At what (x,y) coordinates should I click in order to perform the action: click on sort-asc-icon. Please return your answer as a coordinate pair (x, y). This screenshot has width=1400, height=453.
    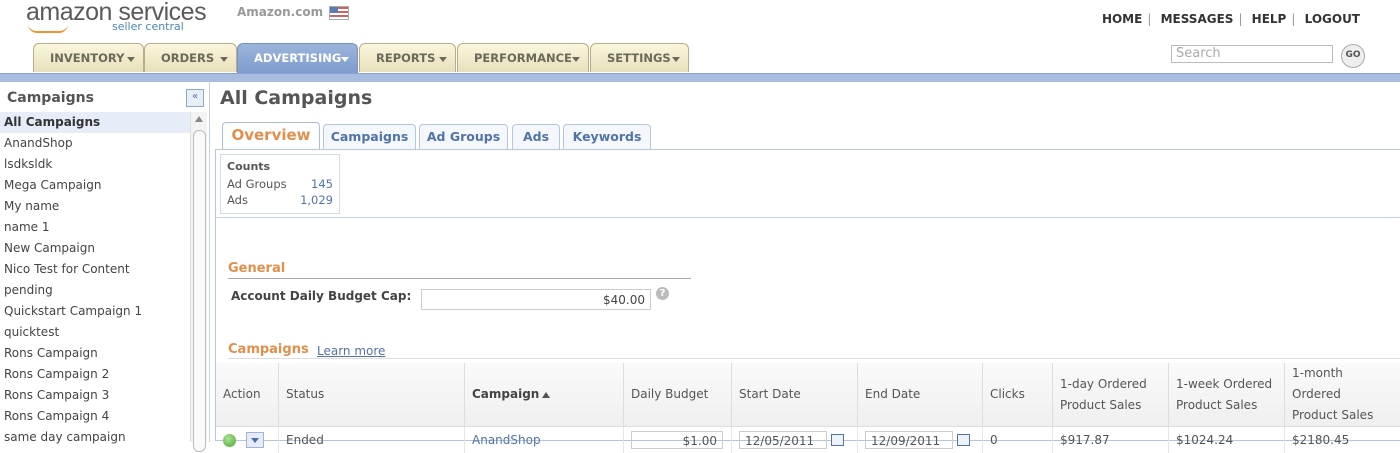
    Looking at the image, I should click on (546, 395).